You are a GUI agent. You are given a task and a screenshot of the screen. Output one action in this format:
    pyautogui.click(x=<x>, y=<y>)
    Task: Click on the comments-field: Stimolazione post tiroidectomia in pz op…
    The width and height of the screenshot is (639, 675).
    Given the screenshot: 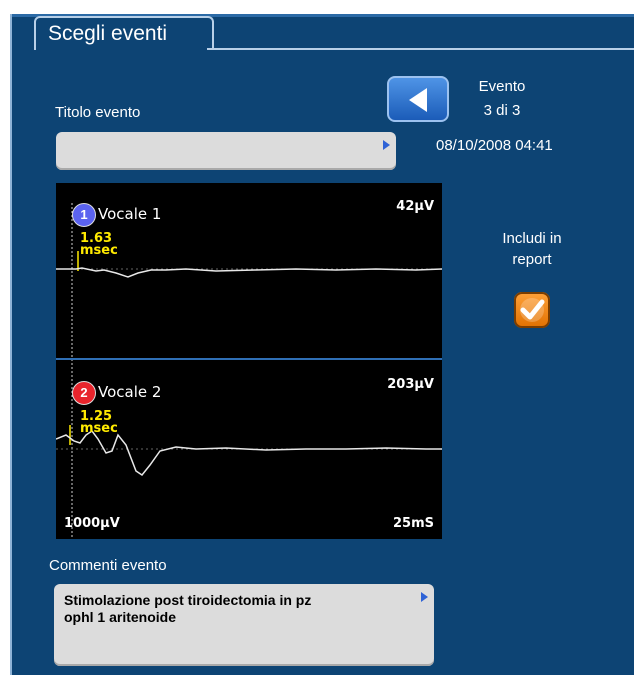 What is the action you would take?
    pyautogui.click(x=244, y=625)
    